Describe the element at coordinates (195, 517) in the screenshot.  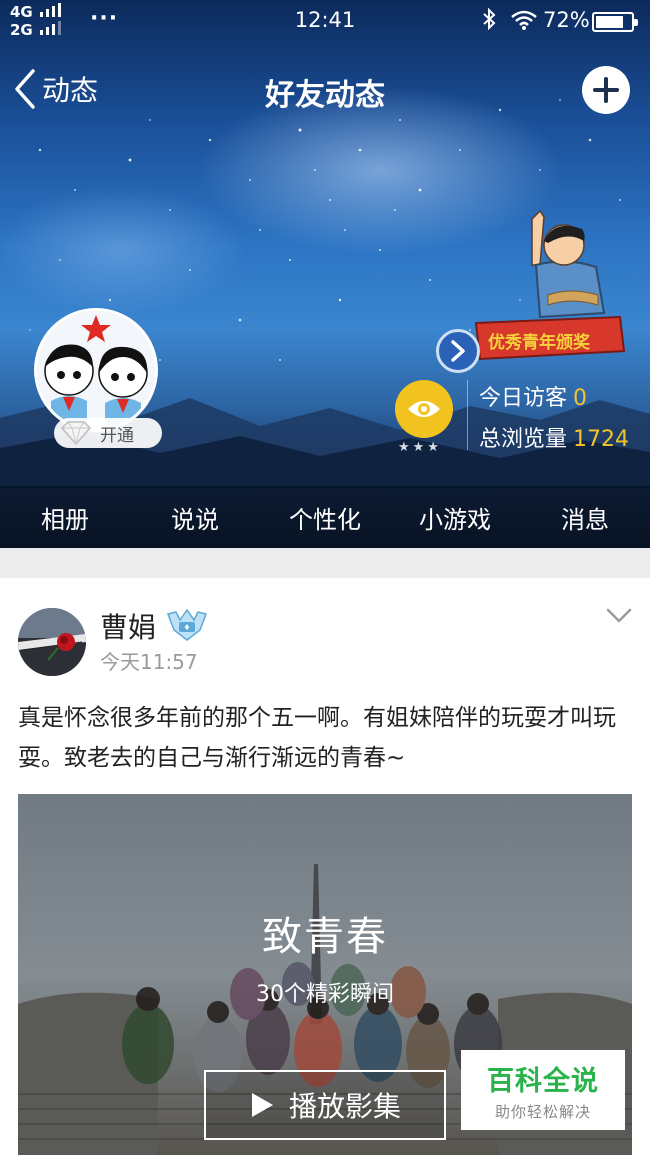
I see `tab-shuoshuo: 说说` at that location.